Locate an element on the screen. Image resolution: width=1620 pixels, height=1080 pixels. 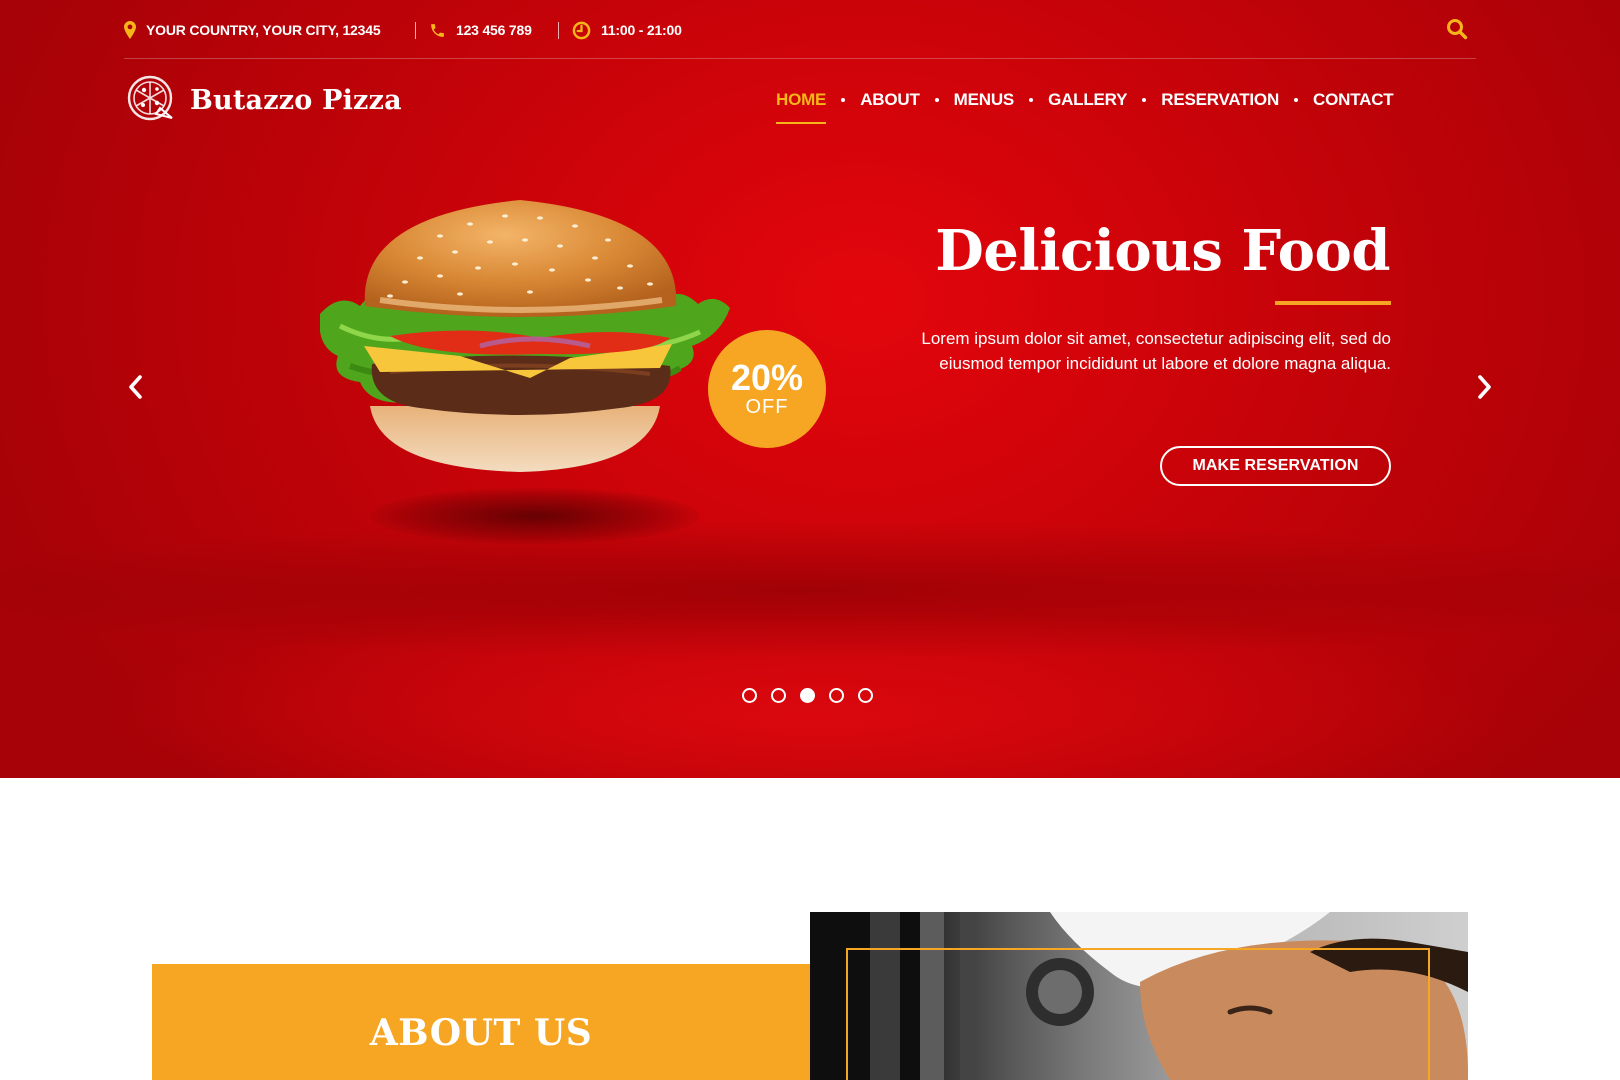
nav-reservation: RESERVATION is located at coordinates (1220, 103).